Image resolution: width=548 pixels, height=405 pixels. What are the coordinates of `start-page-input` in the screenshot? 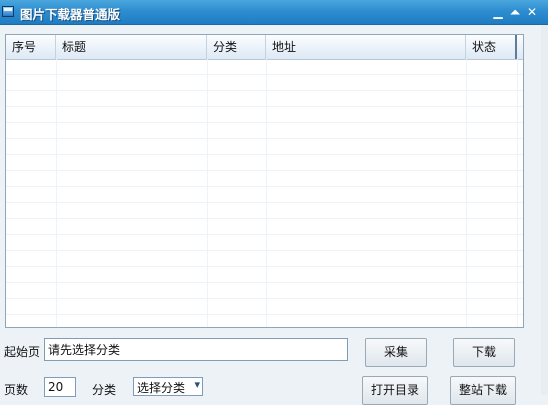 It's located at (196, 349).